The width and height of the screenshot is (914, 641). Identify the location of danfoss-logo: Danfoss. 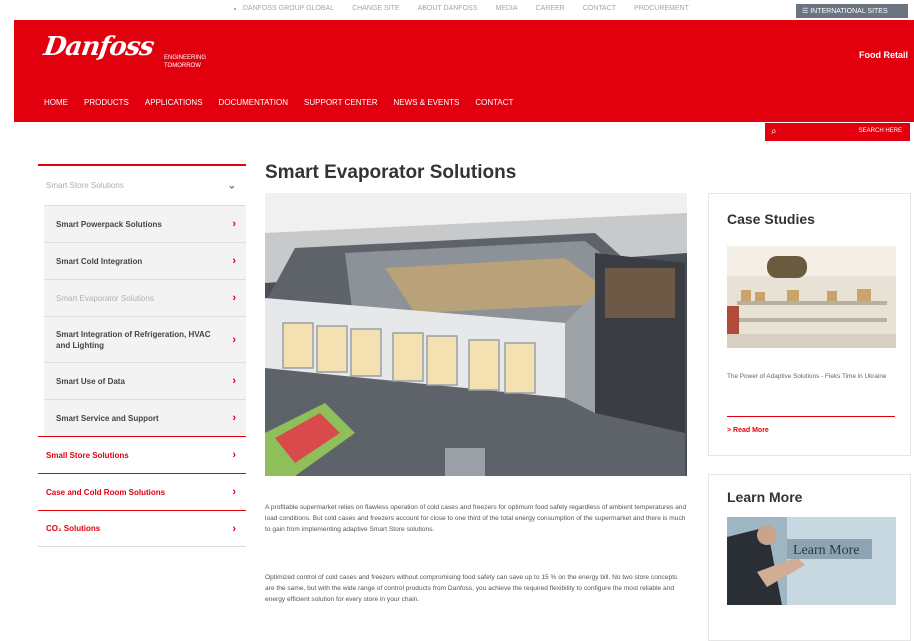
(98, 56).